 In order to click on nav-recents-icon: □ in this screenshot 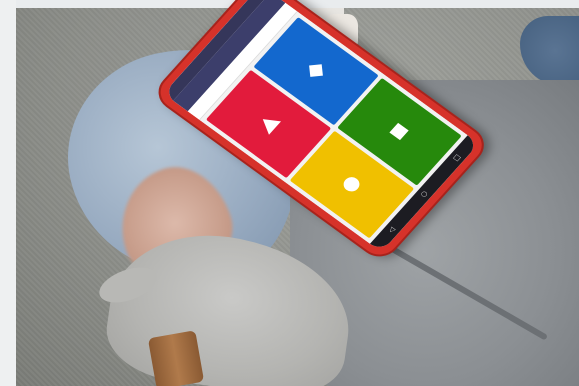, I will do `click(456, 158)`.